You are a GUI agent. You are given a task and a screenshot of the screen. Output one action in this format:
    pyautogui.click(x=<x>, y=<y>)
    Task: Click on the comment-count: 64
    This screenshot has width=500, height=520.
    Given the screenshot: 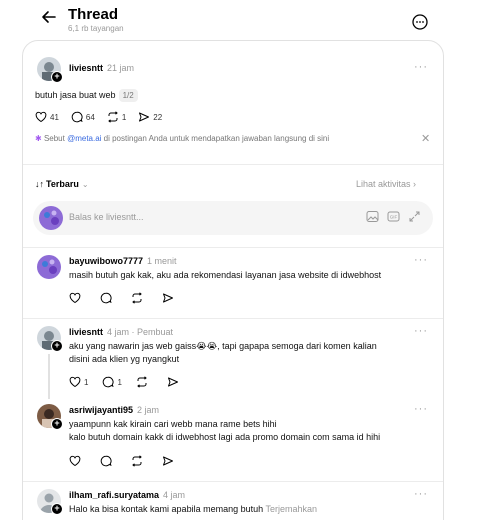 What is the action you would take?
    pyautogui.click(x=90, y=117)
    